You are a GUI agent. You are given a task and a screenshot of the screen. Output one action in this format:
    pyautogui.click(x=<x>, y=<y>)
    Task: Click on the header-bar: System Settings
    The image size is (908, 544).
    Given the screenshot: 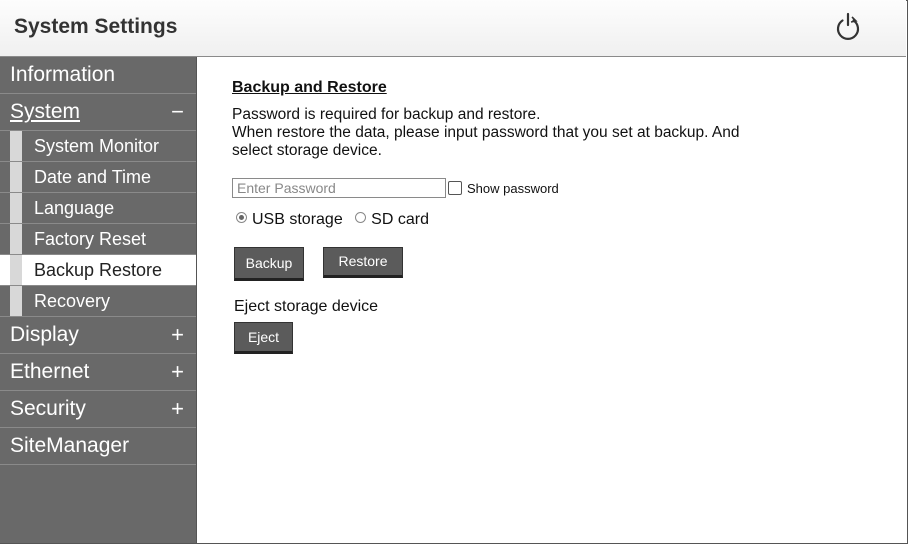 What is the action you would take?
    pyautogui.click(x=453, y=28)
    